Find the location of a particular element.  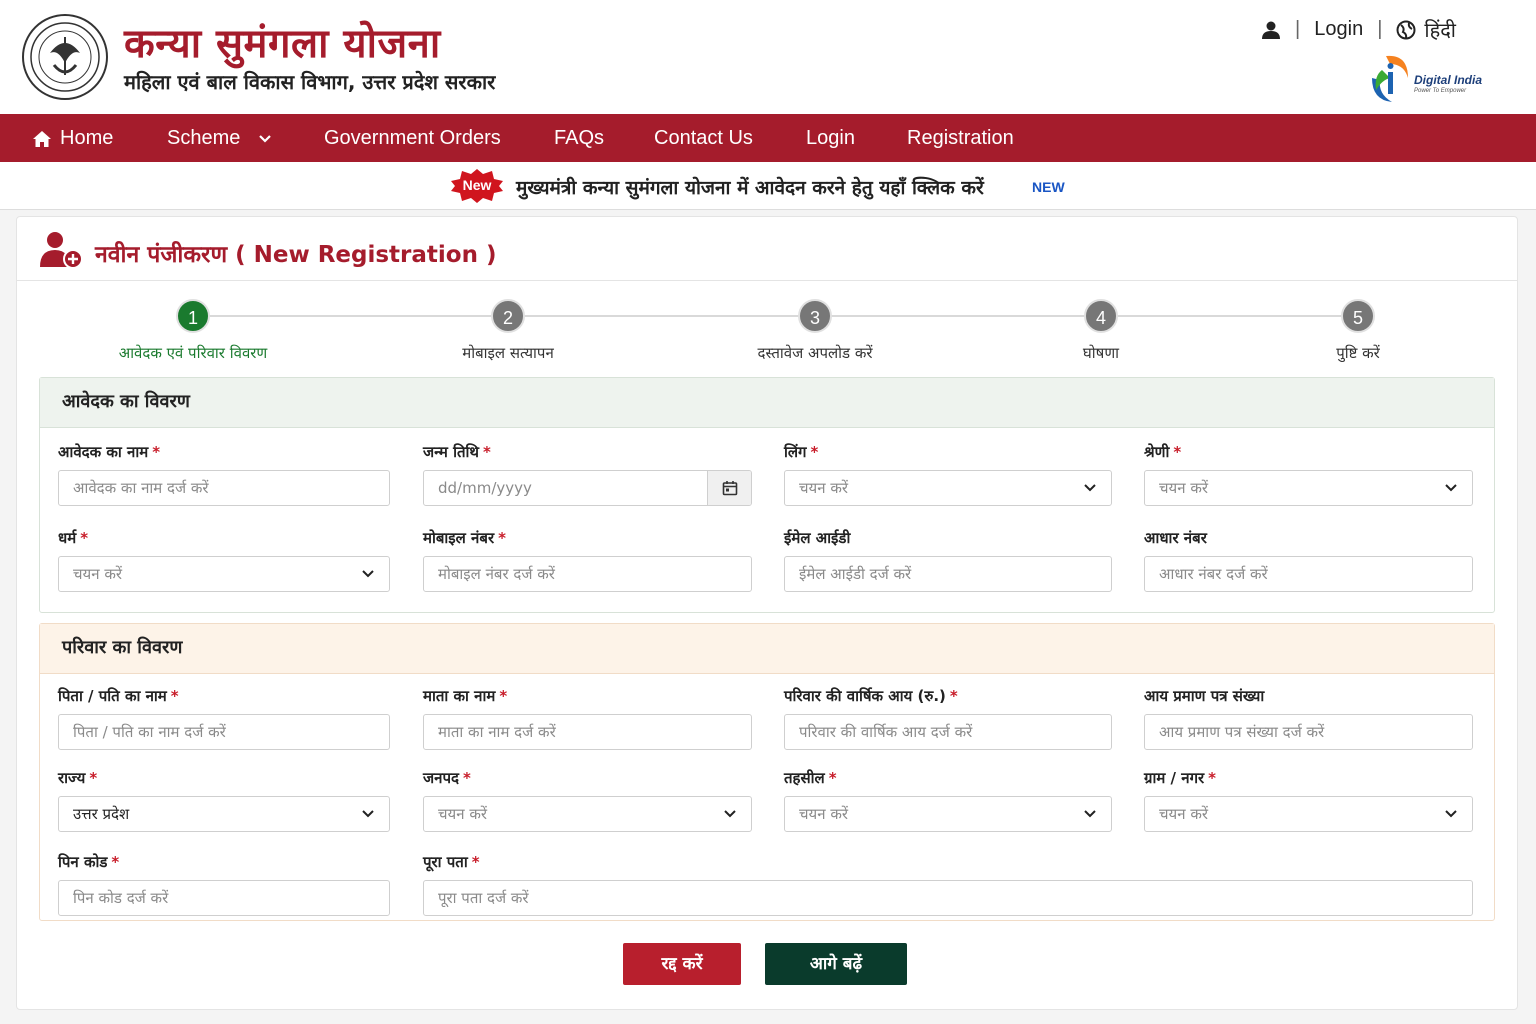

cancel-button: रद्द करें is located at coordinates (682, 964).